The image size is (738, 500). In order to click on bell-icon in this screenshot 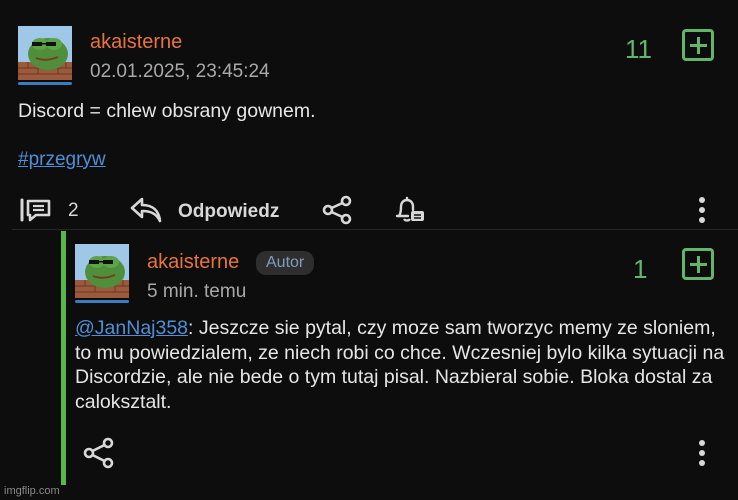, I will do `click(410, 210)`.